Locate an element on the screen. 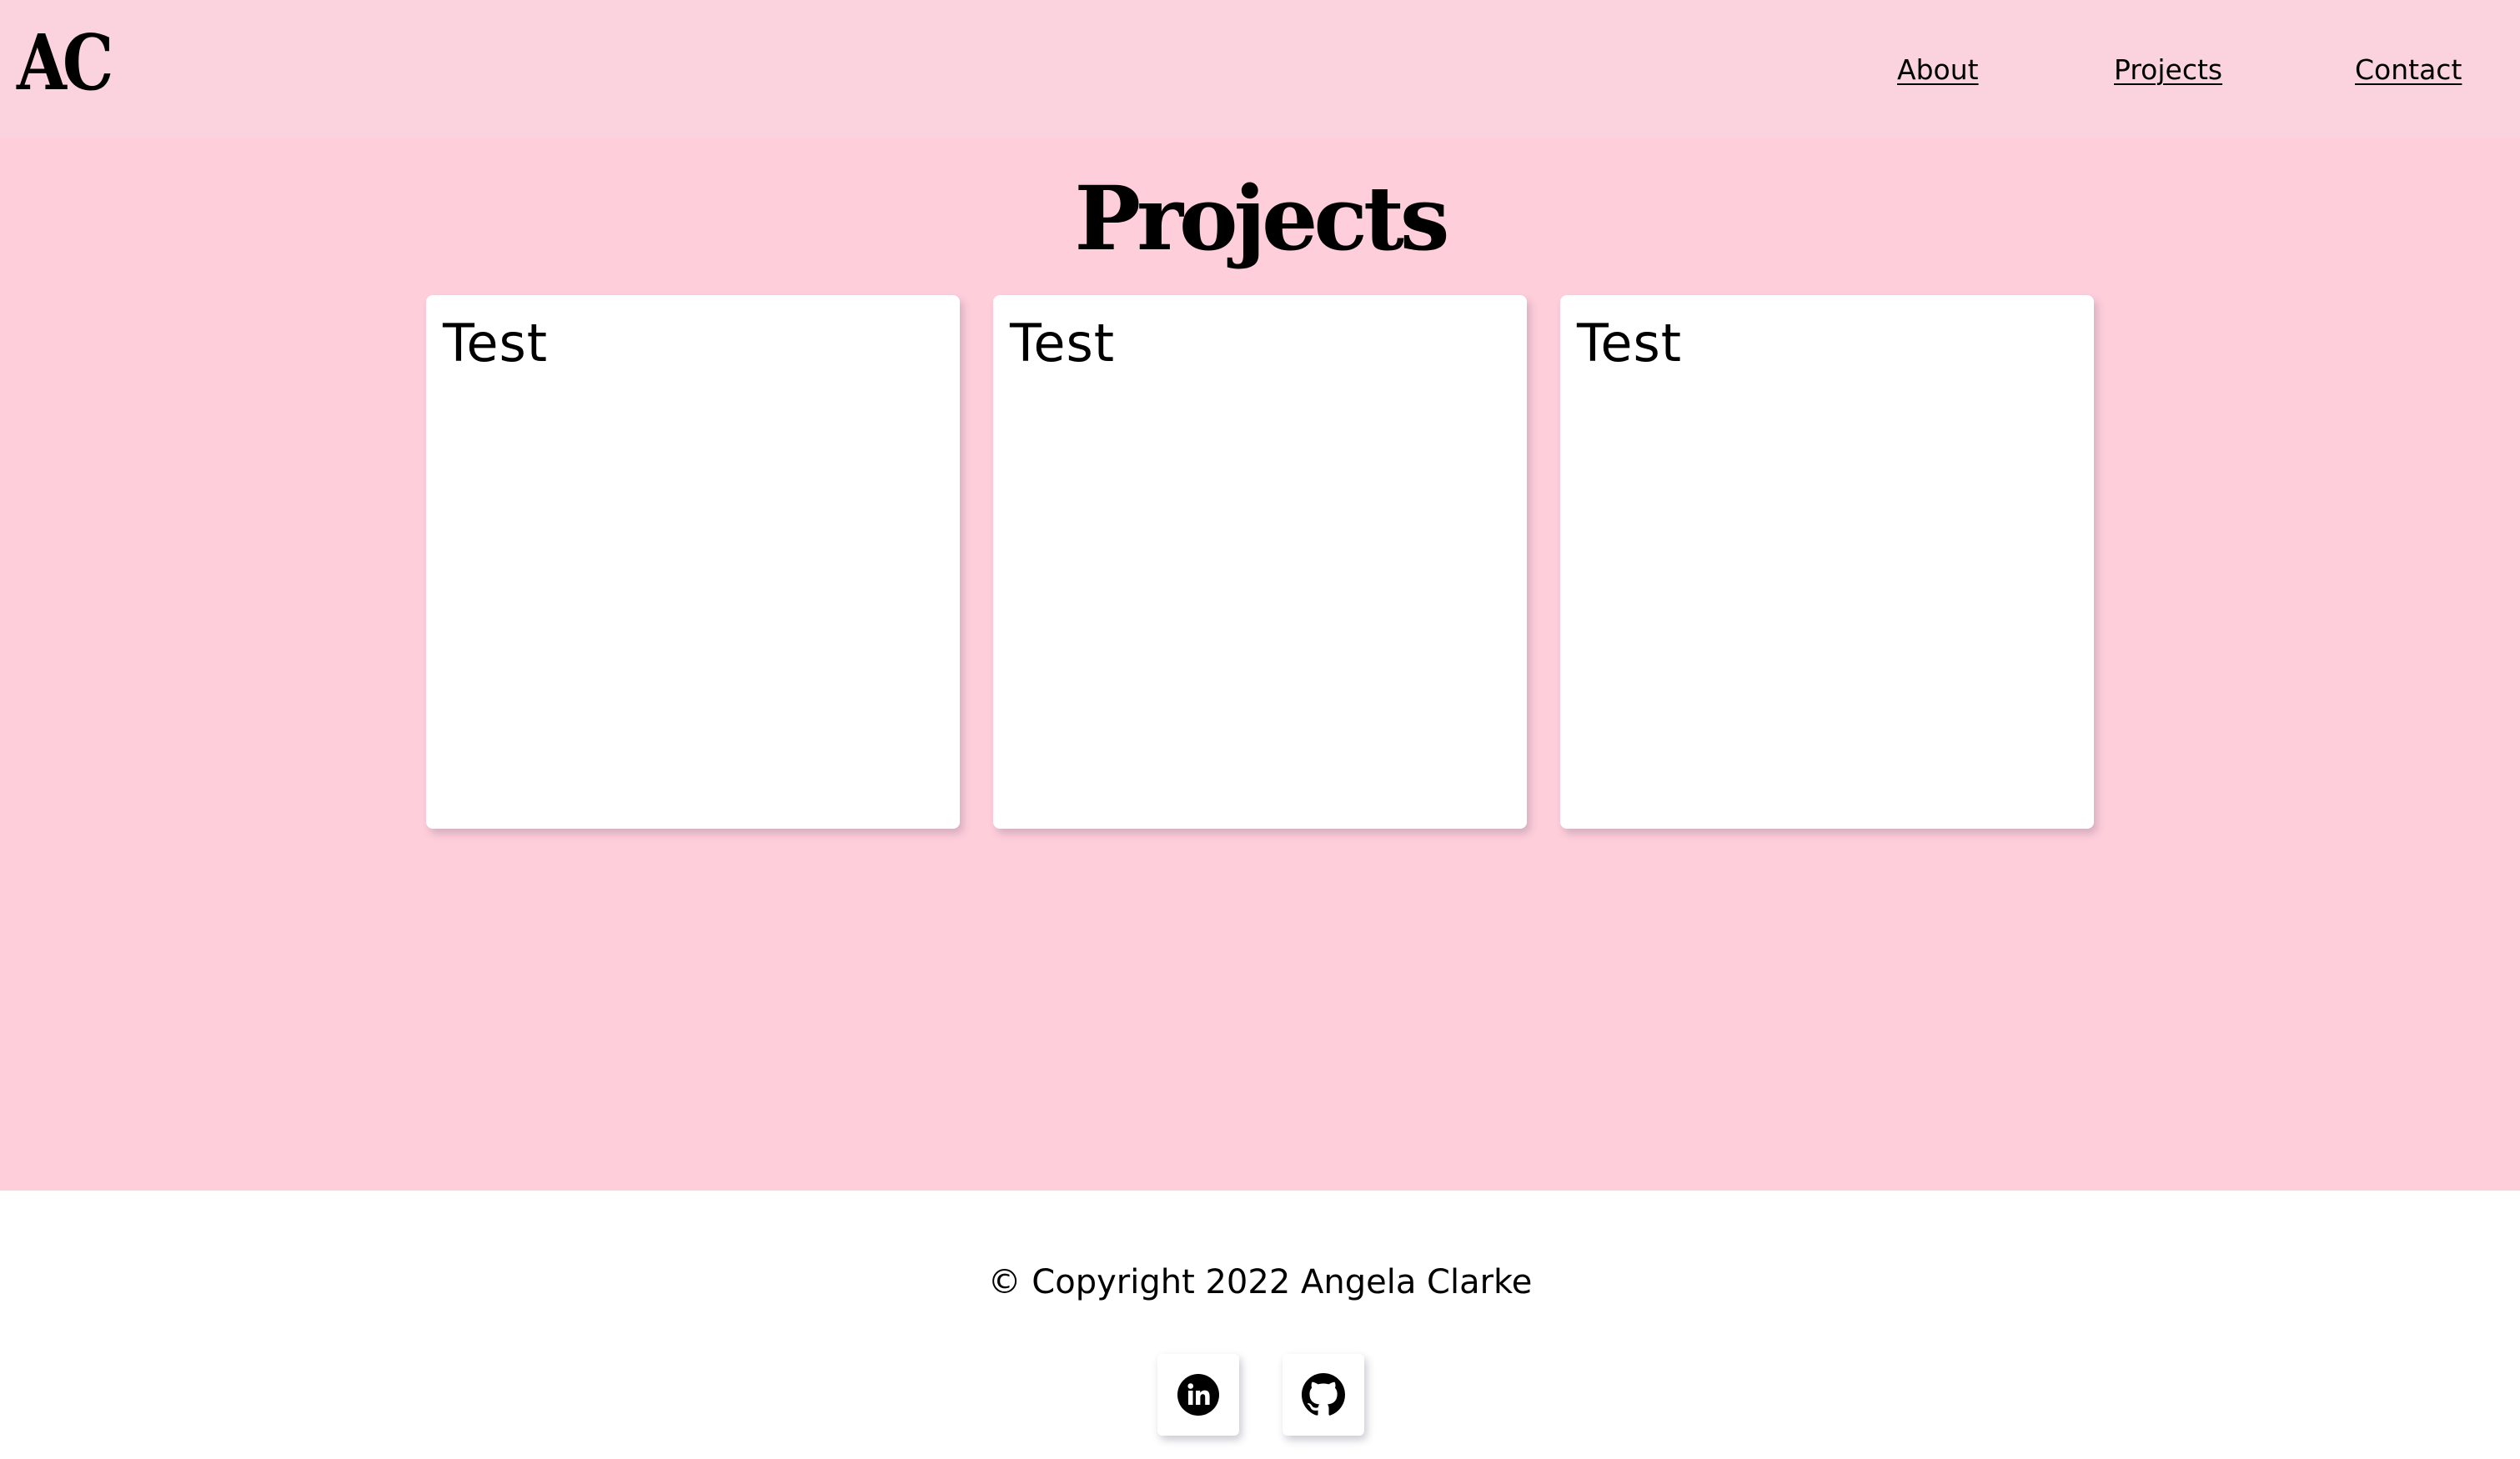 This screenshot has height=1459, width=2520. page-title: Projects is located at coordinates (1261, 218).